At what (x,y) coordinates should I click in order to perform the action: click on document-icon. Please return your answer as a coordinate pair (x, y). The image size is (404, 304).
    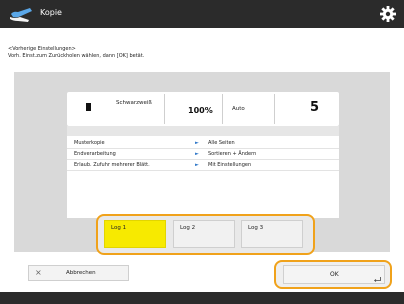
    Looking at the image, I should click on (88, 107).